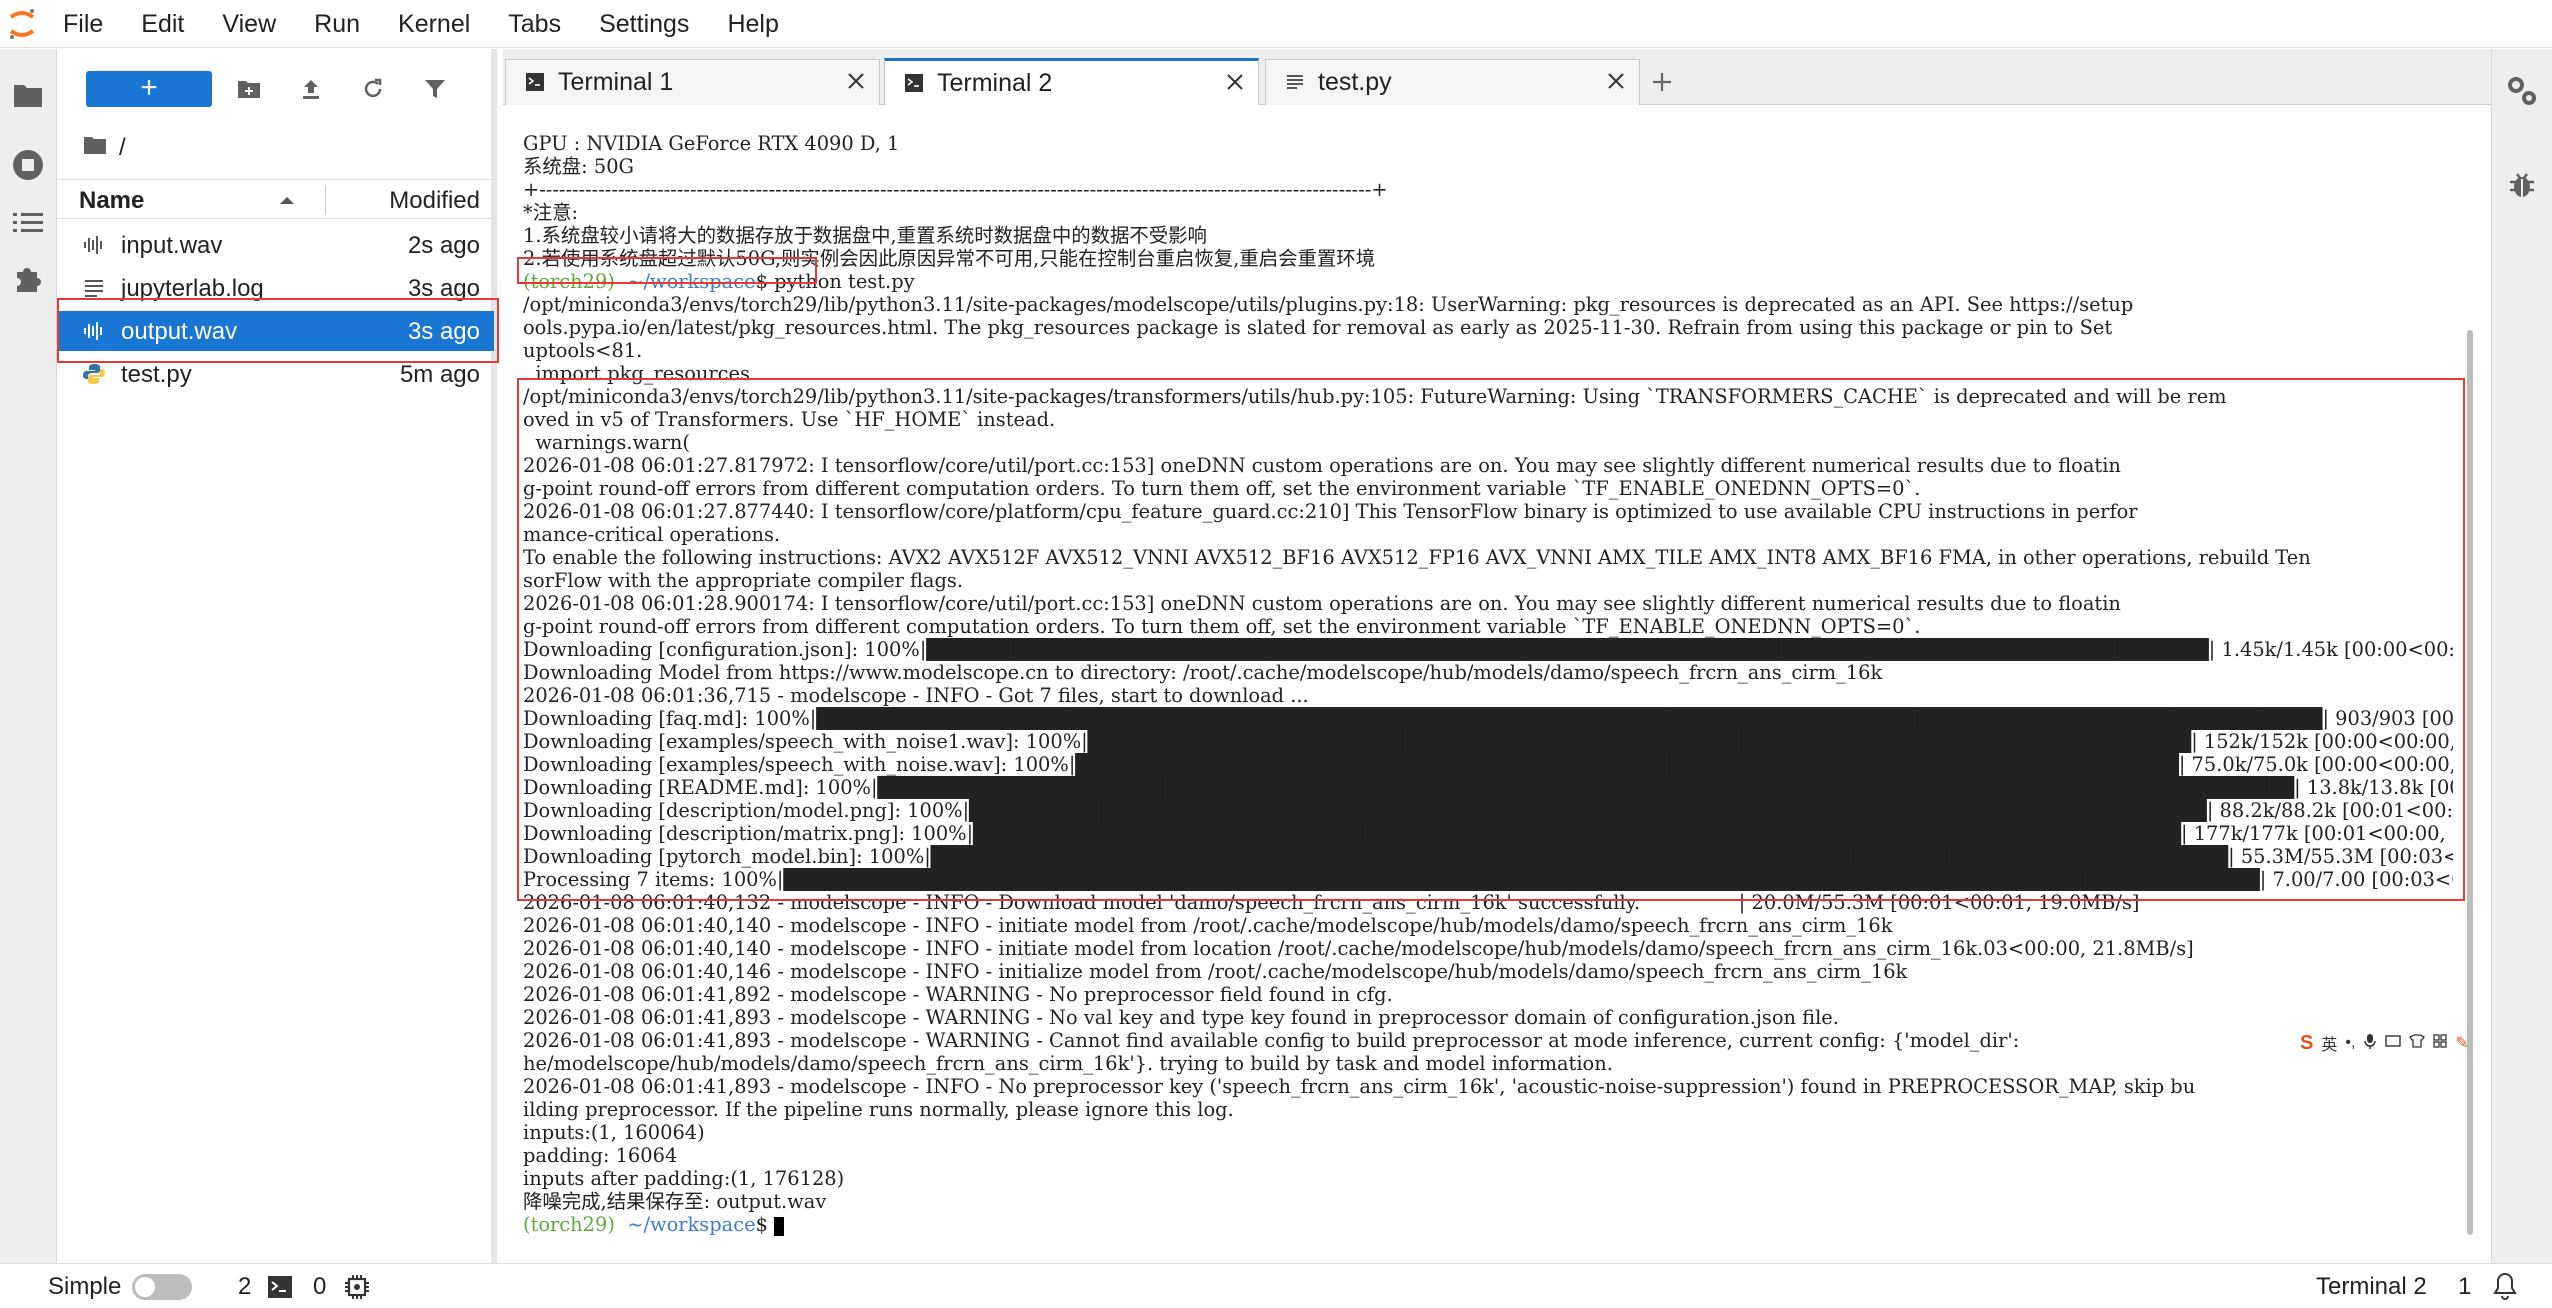 The image size is (2552, 1308). Describe the element at coordinates (1295, 84) in the screenshot. I see `text-file-icon` at that location.